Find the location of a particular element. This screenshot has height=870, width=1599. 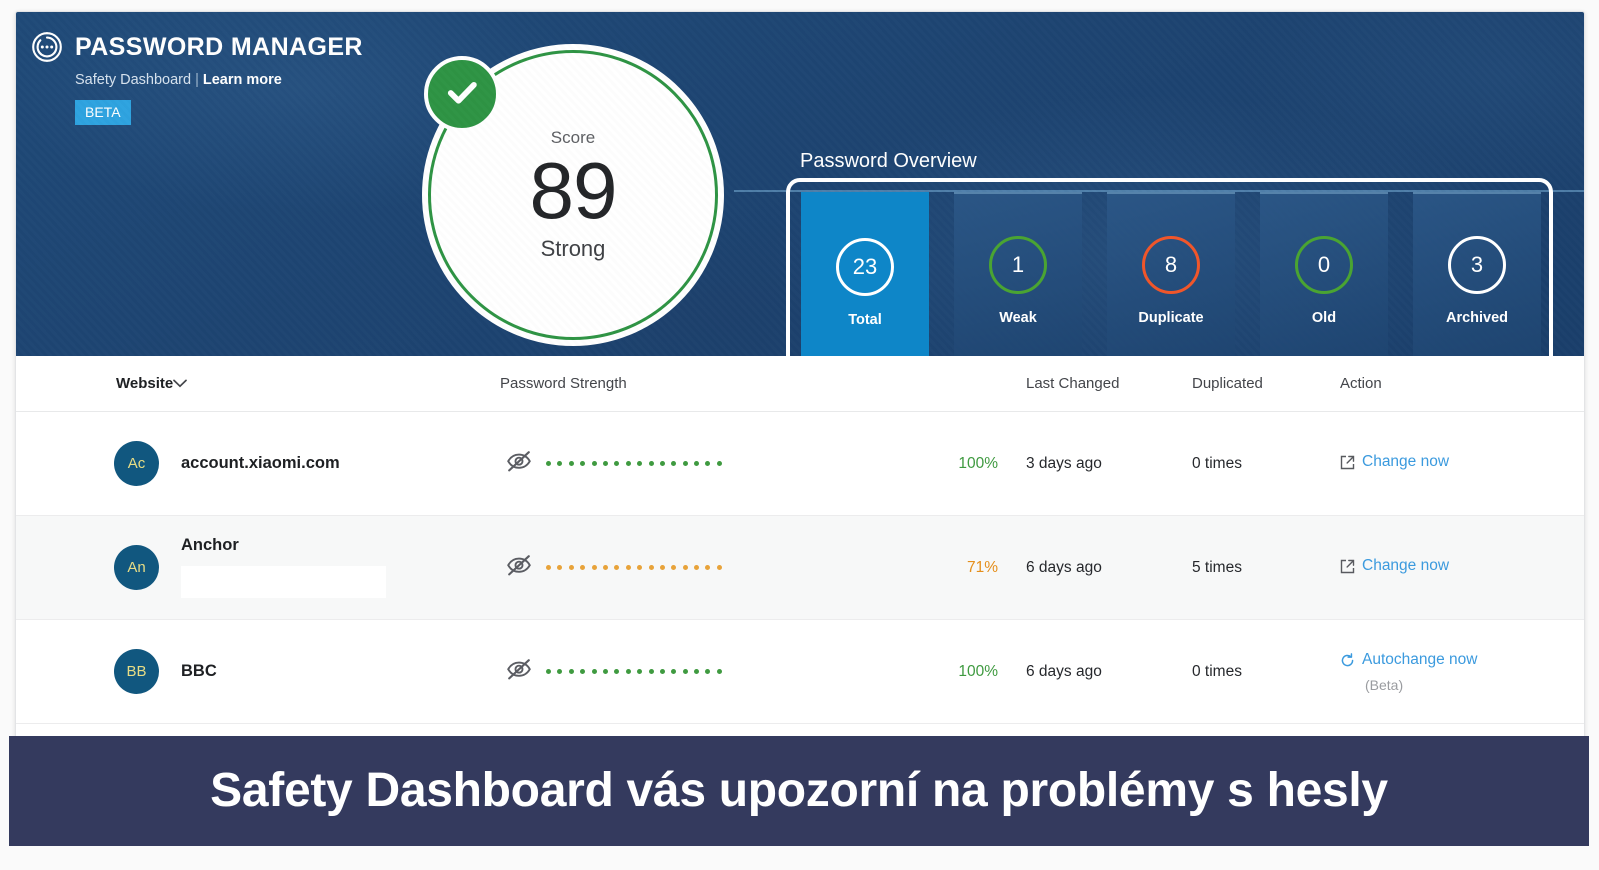

overview-label: Old is located at coordinates (1324, 317).